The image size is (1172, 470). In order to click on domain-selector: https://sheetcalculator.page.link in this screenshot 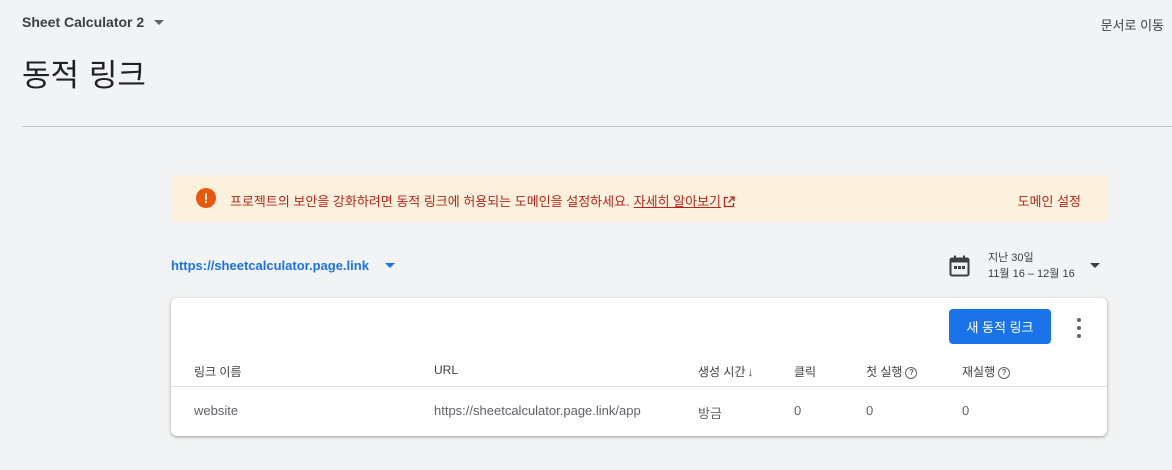, I will do `click(283, 265)`.